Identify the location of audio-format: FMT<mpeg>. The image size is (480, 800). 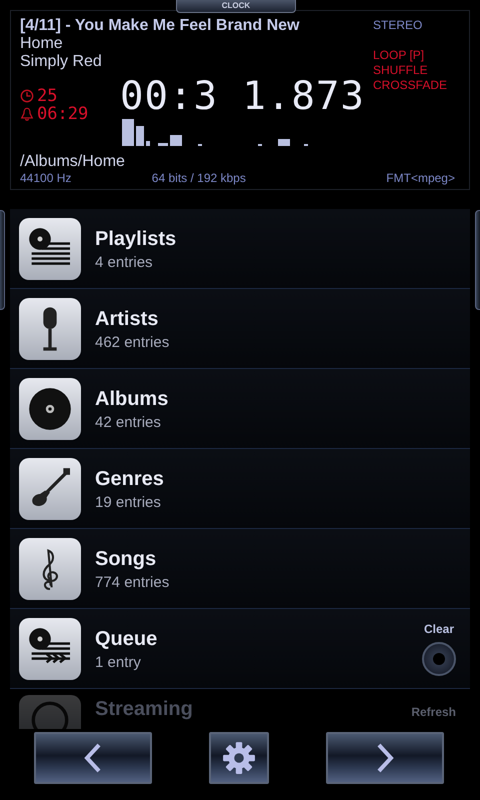
(420, 178).